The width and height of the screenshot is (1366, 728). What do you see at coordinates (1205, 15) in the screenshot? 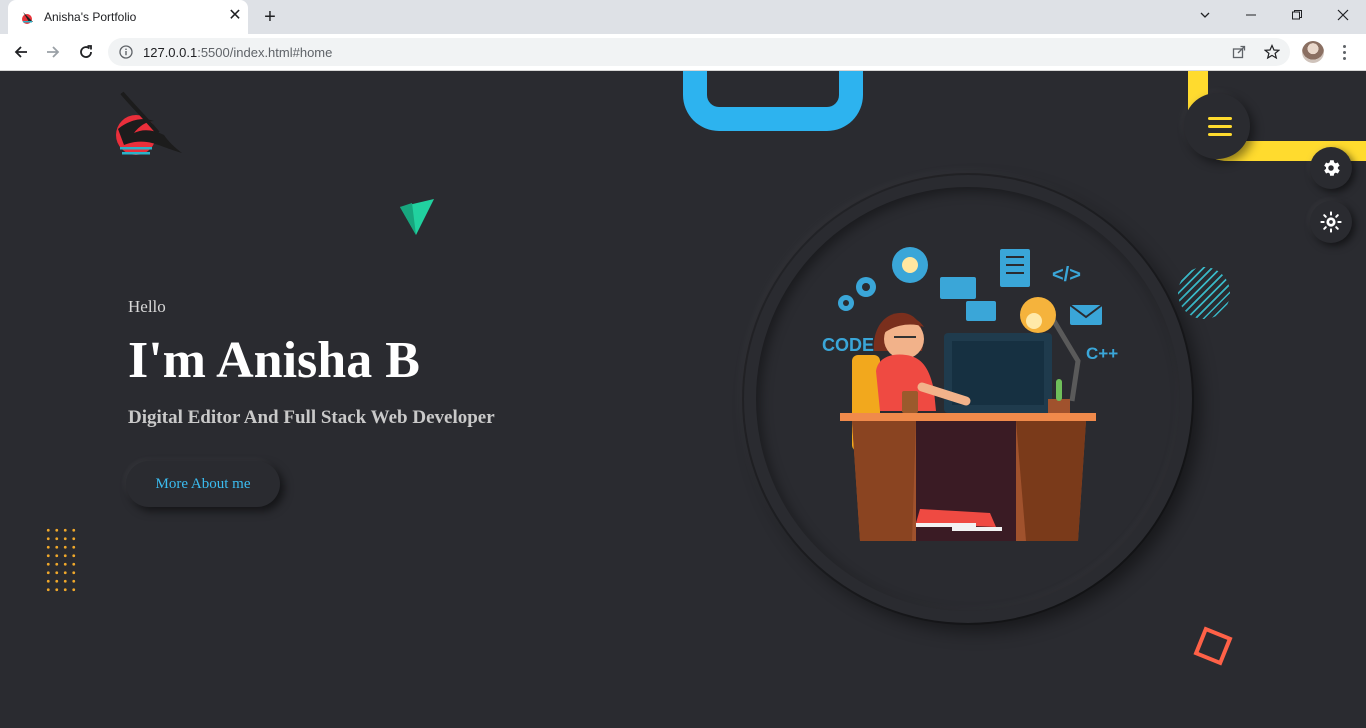
I see `tab-search-icon` at bounding box center [1205, 15].